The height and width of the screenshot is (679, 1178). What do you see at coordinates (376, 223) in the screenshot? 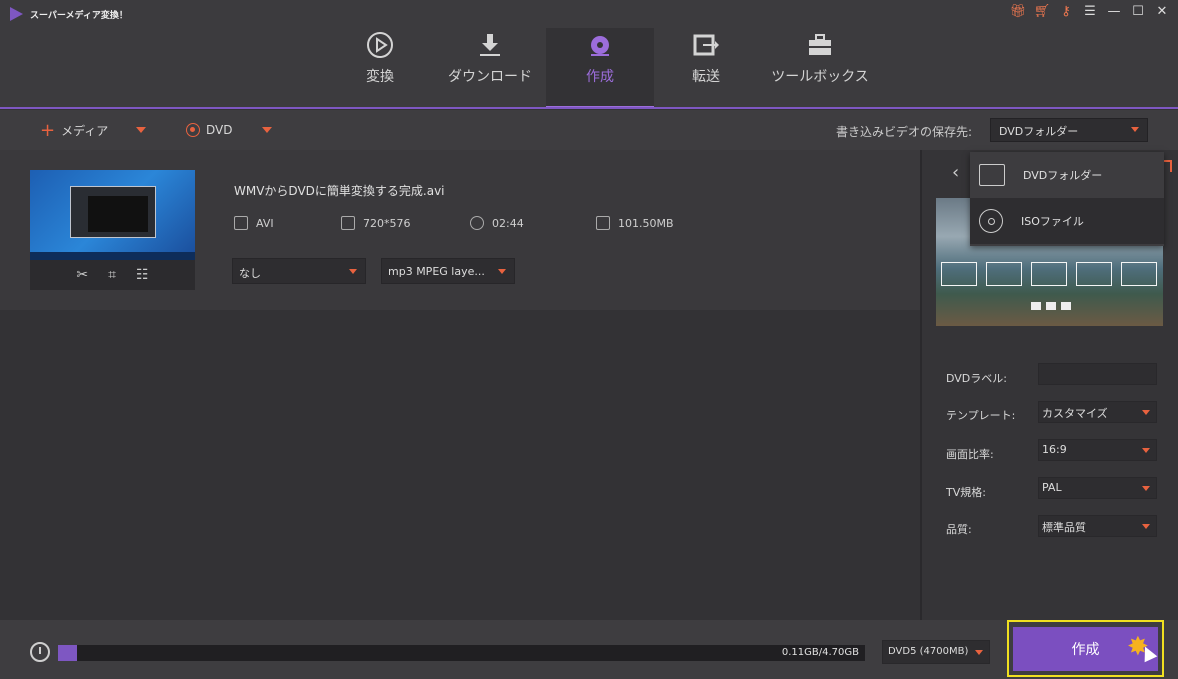
I see `file-resolution: 720*576` at bounding box center [376, 223].